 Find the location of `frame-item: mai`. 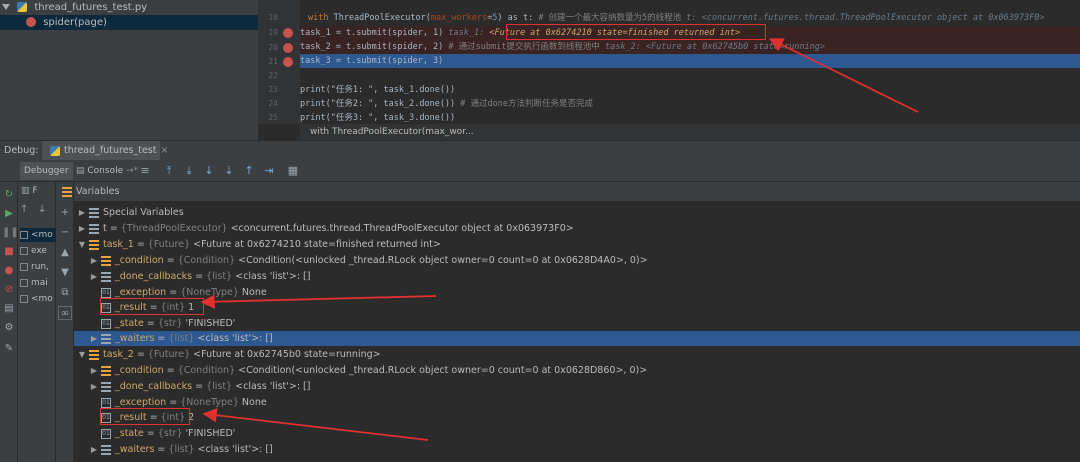

frame-item: mai is located at coordinates (38, 283).